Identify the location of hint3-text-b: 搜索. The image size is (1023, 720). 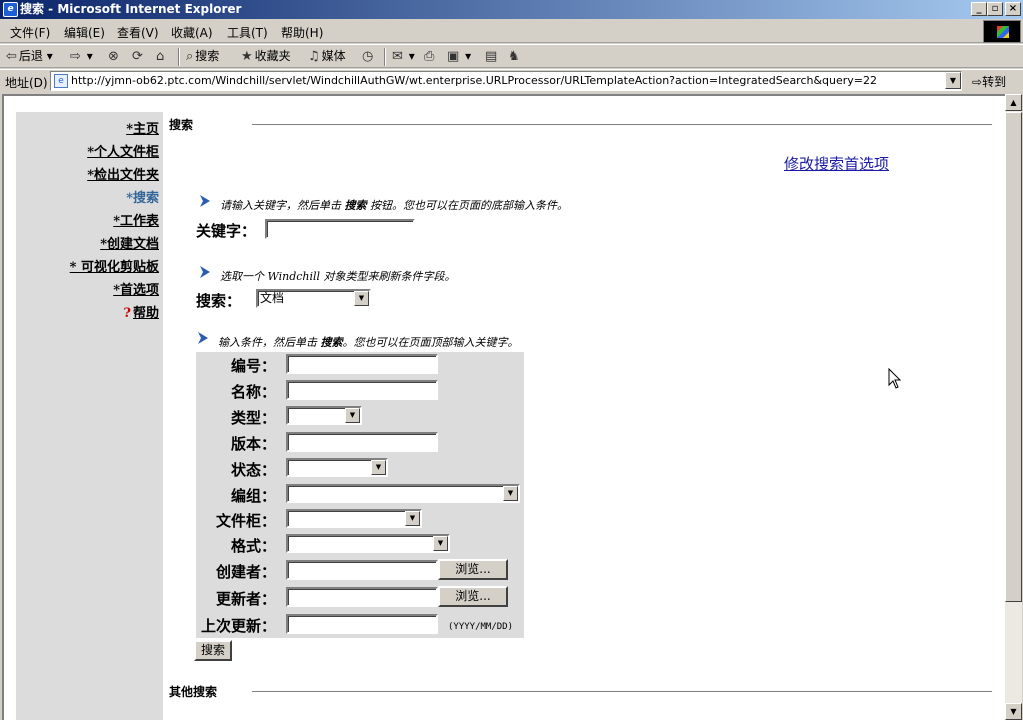
(331, 342).